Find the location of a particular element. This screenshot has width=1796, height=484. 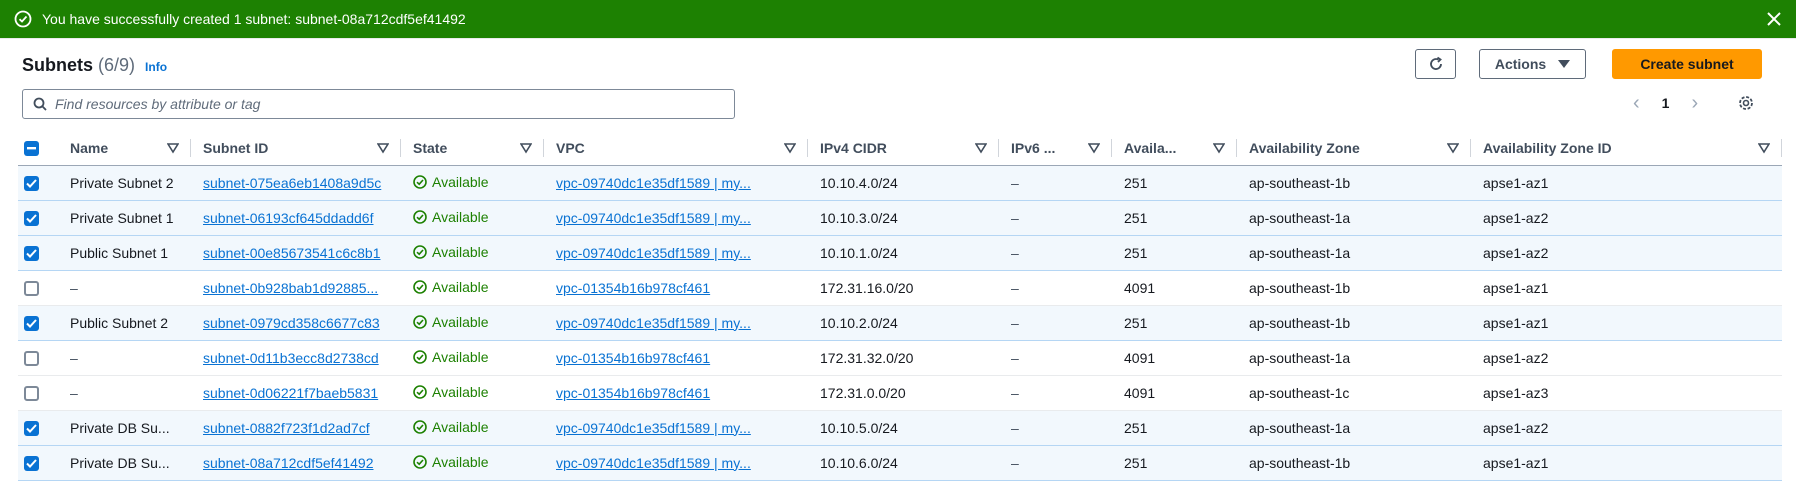

close-icon is located at coordinates (1774, 19).